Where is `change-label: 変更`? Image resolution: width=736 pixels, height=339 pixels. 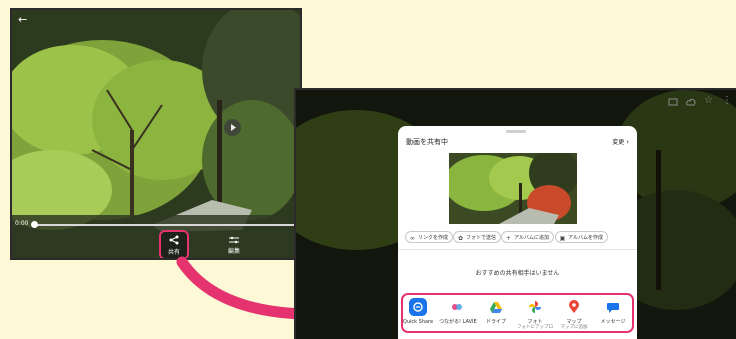
change-label: 変更 is located at coordinates (618, 142).